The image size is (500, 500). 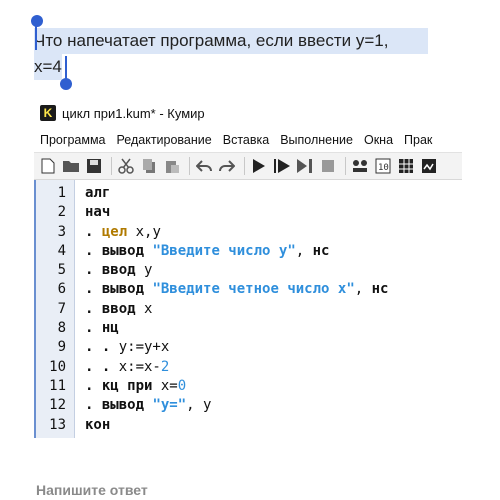 What do you see at coordinates (133, 113) in the screenshot?
I see `window-title: цикл при1.kum* - Кумир` at bounding box center [133, 113].